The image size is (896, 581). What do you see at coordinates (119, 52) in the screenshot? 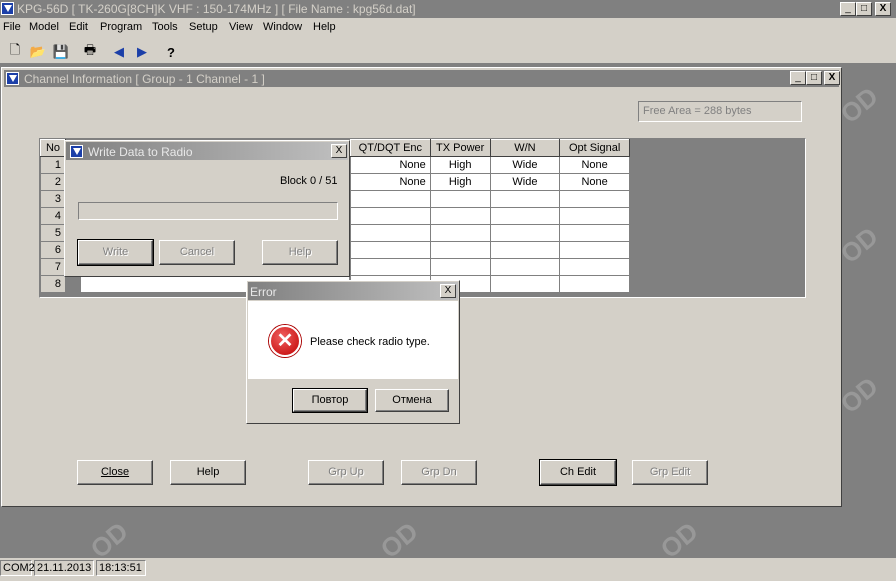
I see `read-radio-icon: ◀` at bounding box center [119, 52].